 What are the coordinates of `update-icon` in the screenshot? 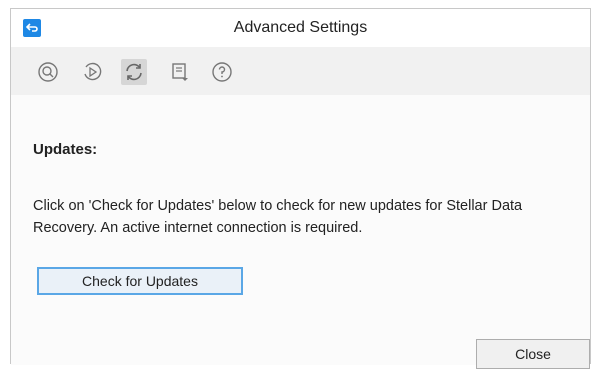 It's located at (134, 72).